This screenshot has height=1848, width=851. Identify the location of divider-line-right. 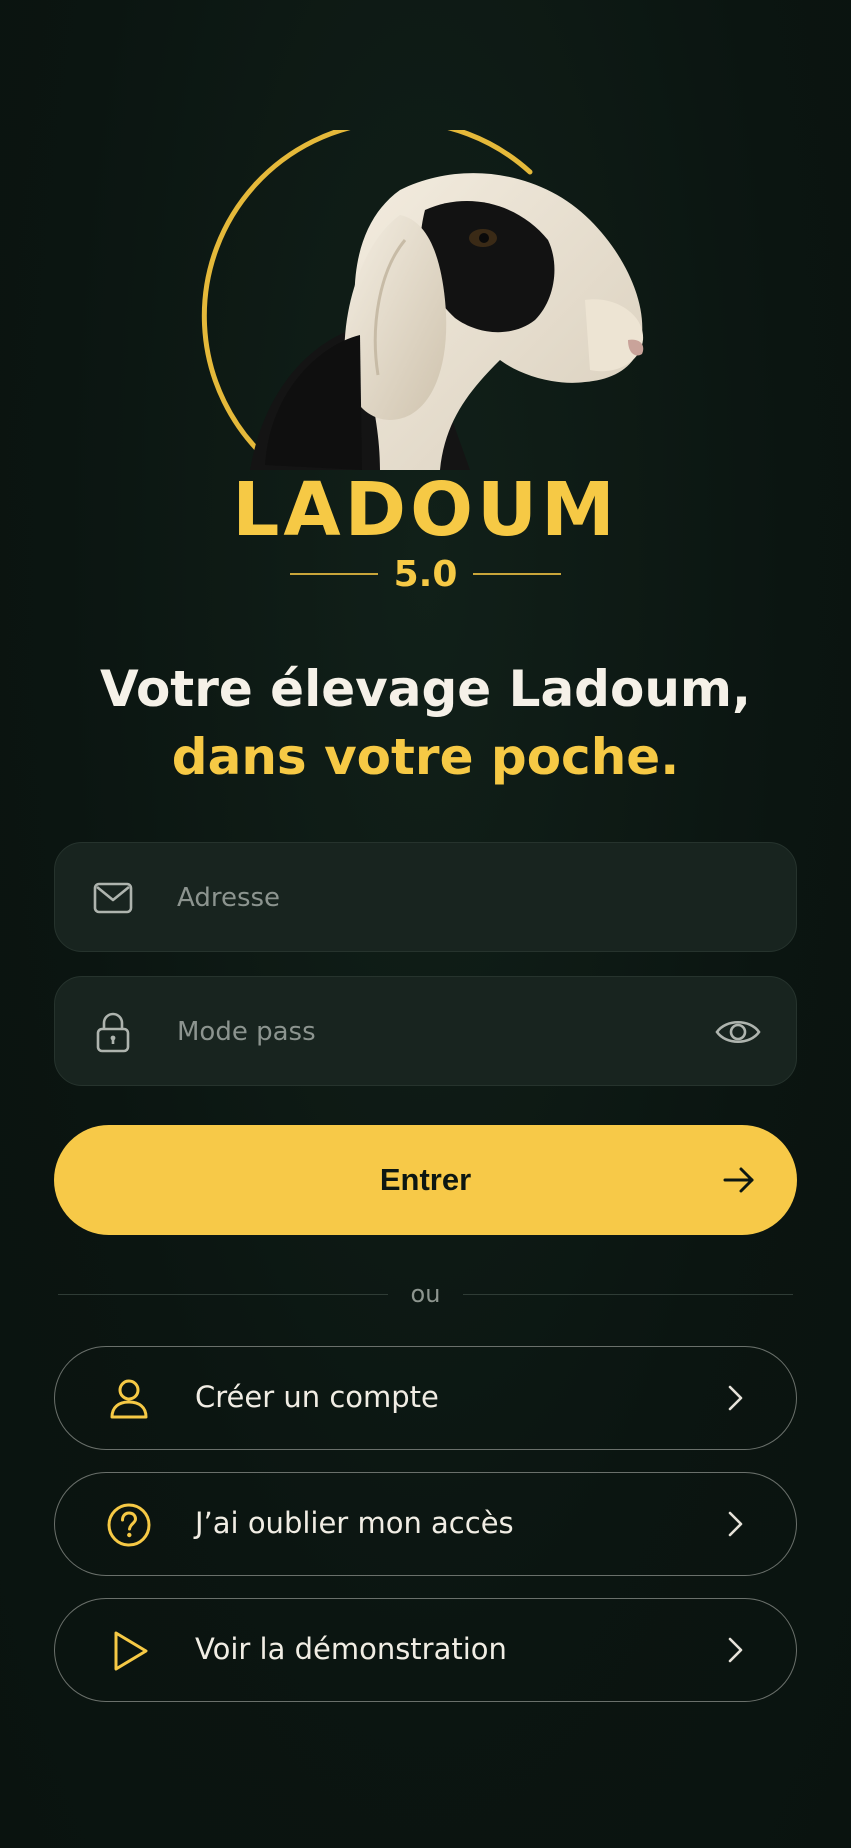
(628, 1294).